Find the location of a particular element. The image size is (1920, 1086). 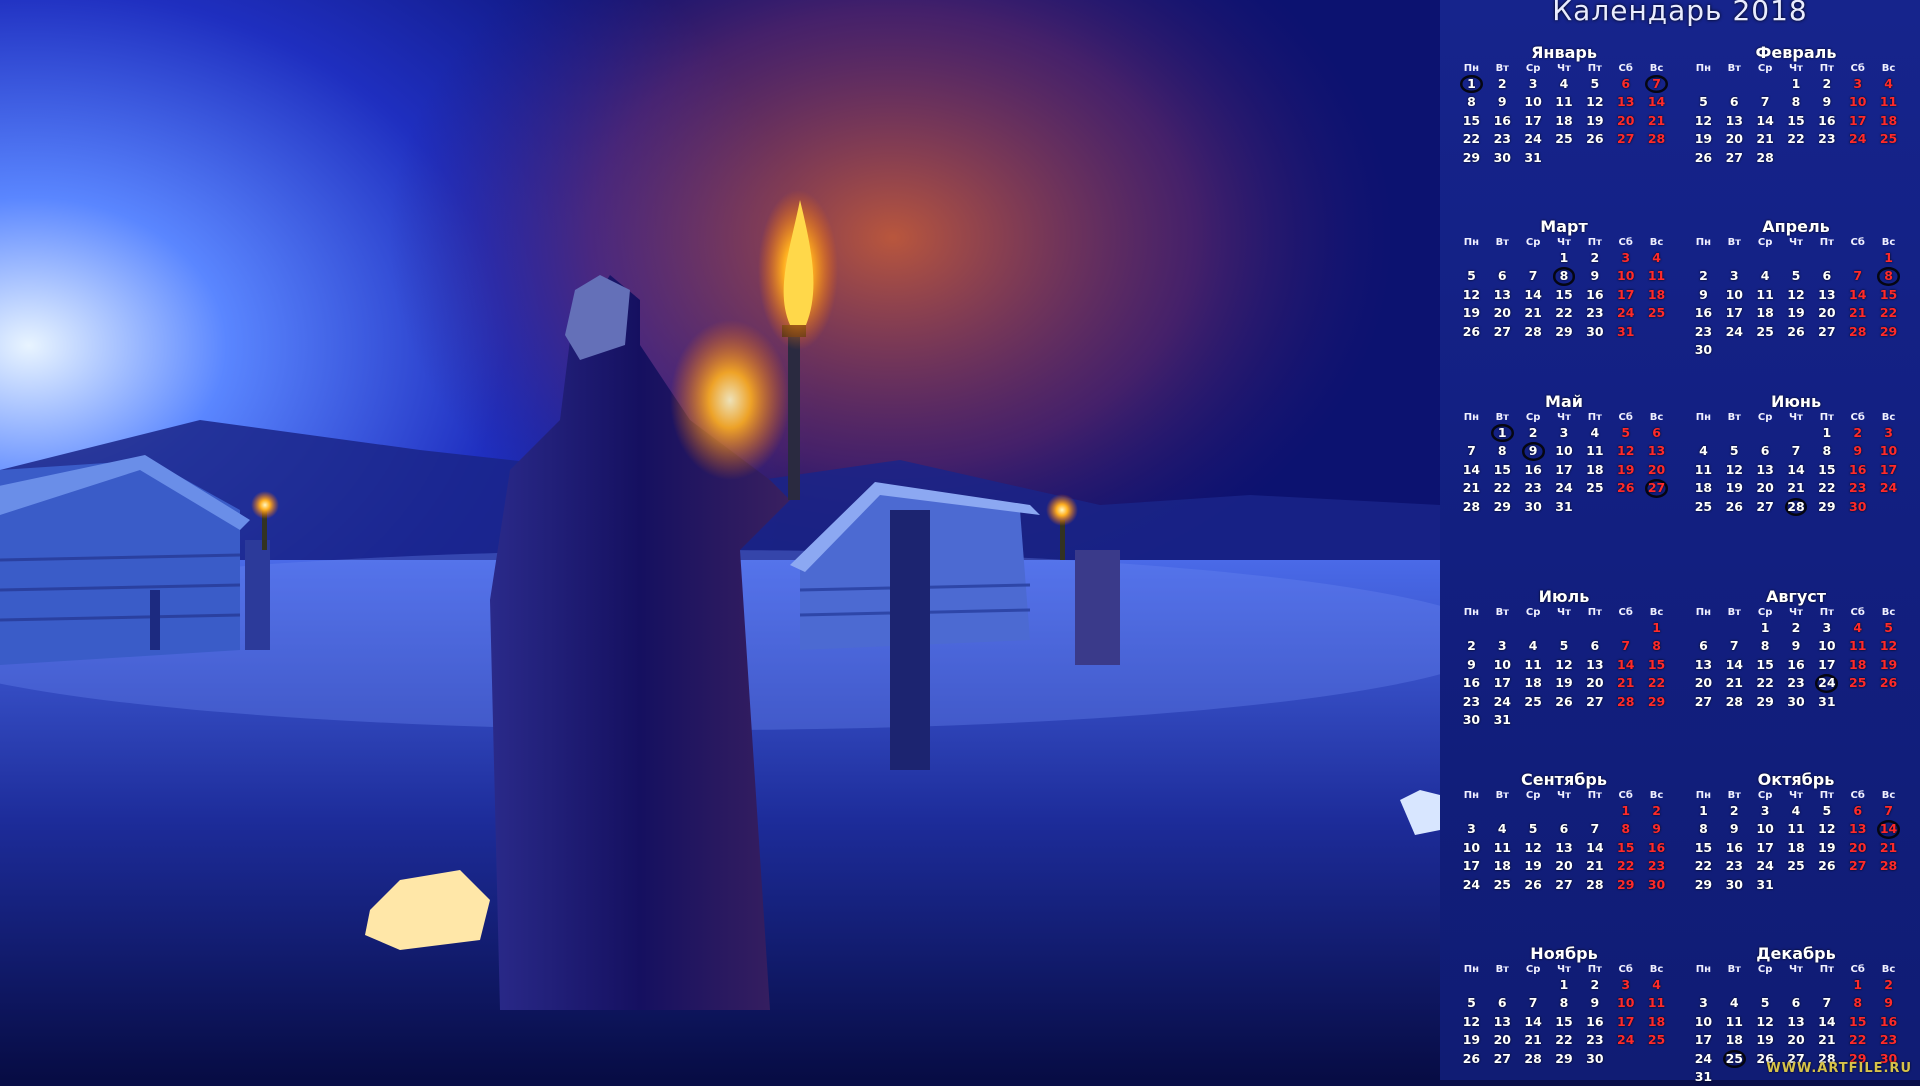

day-cell: 11 is located at coordinates (1796, 829).